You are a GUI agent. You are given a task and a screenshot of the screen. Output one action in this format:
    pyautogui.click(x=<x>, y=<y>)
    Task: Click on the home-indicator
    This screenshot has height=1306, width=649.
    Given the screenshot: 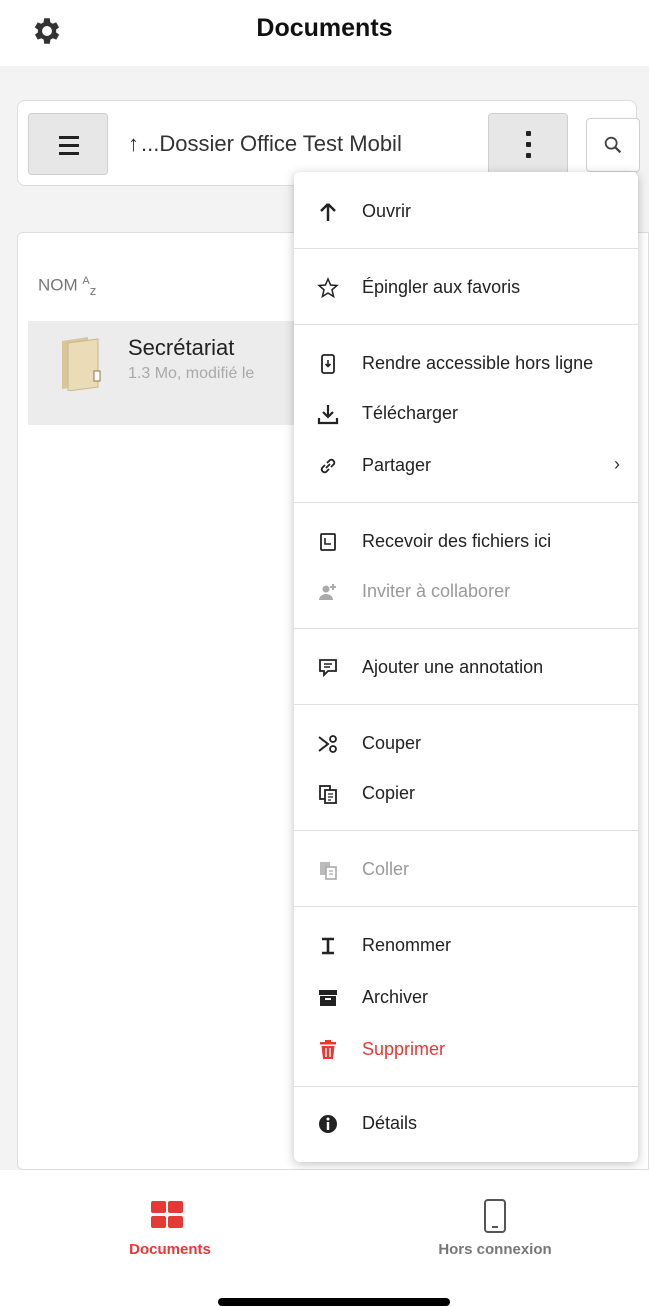 What is the action you would take?
    pyautogui.click(x=334, y=1302)
    